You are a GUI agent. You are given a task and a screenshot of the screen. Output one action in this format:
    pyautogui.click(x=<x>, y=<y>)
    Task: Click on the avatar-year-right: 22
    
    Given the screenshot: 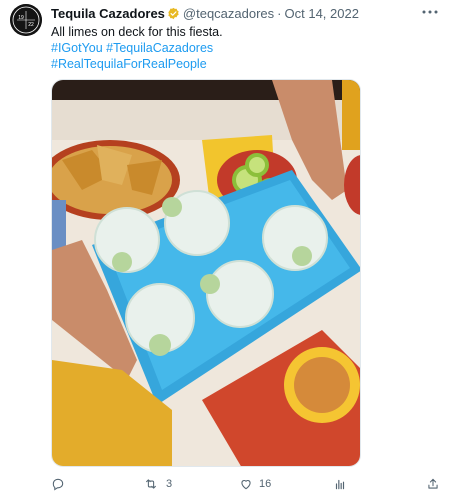 What is the action you would take?
    pyautogui.click(x=31, y=25)
    